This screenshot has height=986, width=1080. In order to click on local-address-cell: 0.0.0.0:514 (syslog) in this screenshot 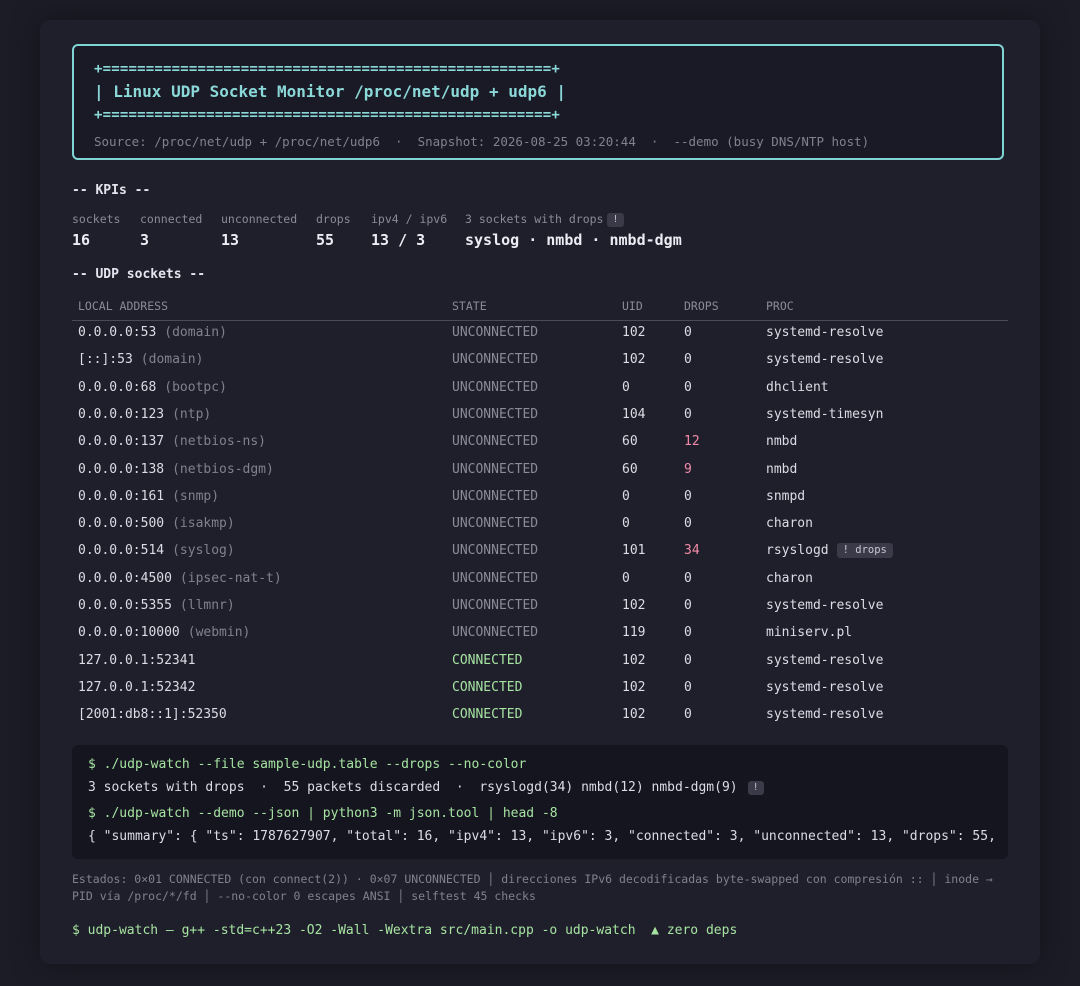, I will do `click(156, 550)`.